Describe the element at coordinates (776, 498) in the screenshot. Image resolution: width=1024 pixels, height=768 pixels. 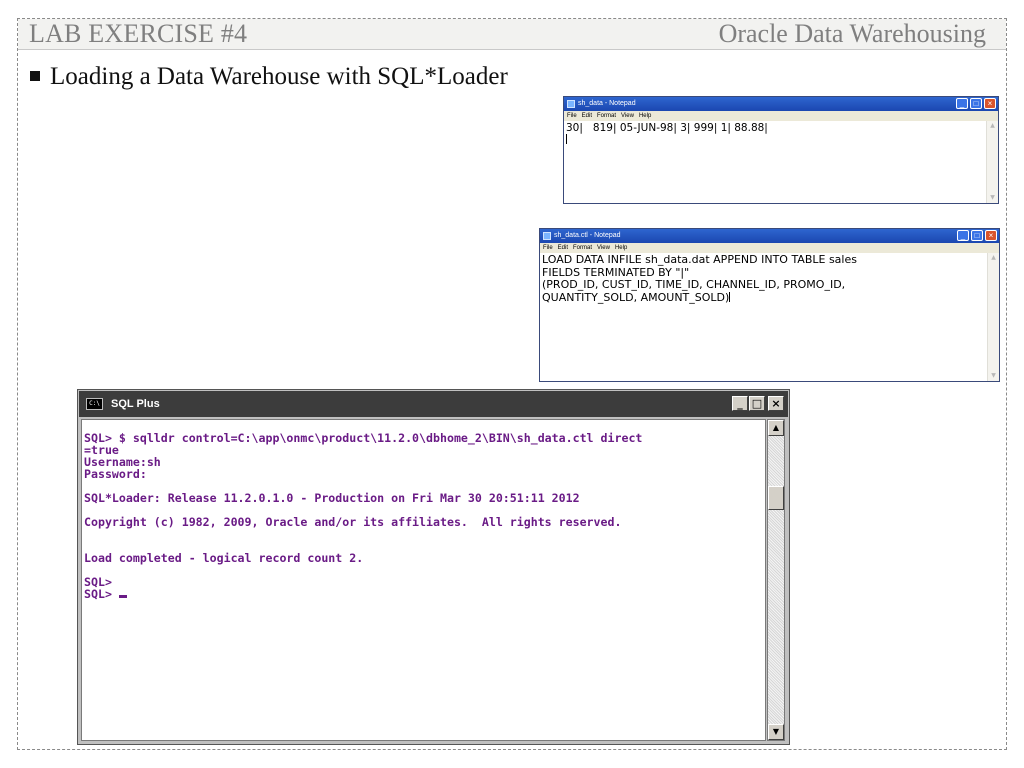
I see `scrollbar-thumb` at that location.